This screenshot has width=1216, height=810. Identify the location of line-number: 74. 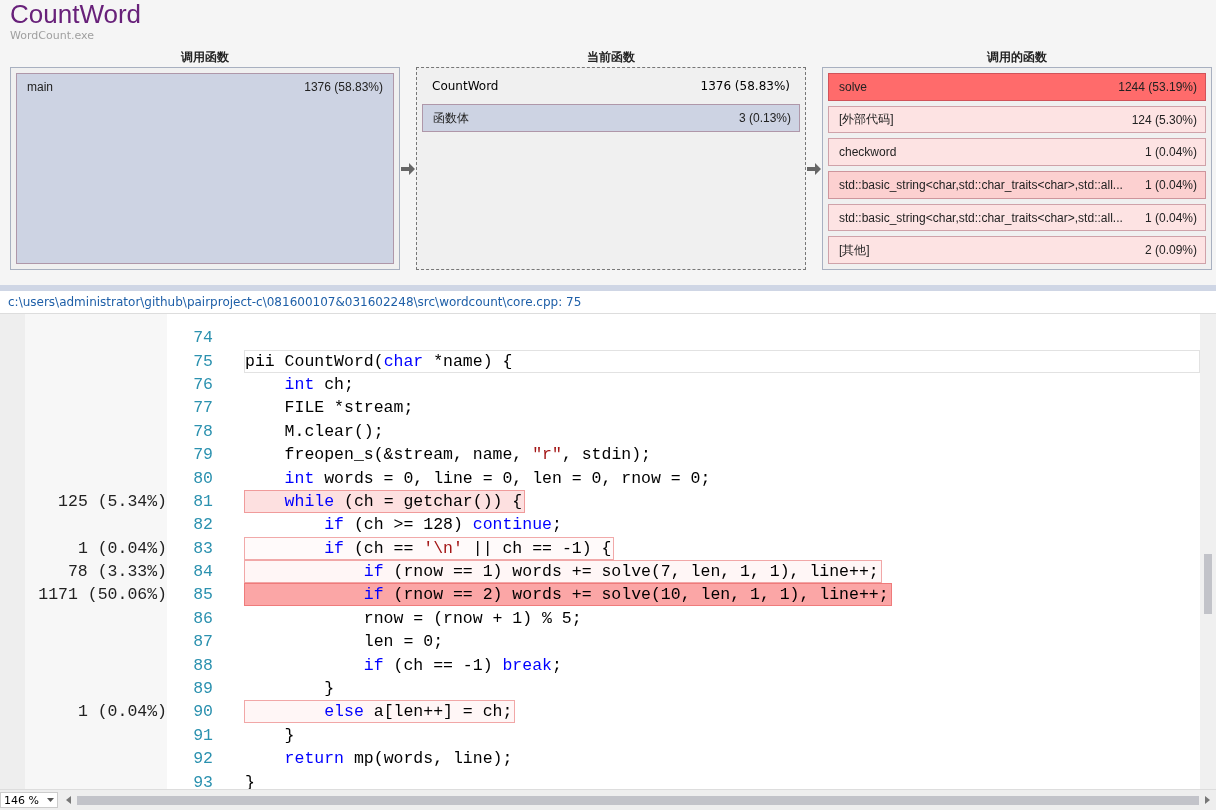
(202, 338).